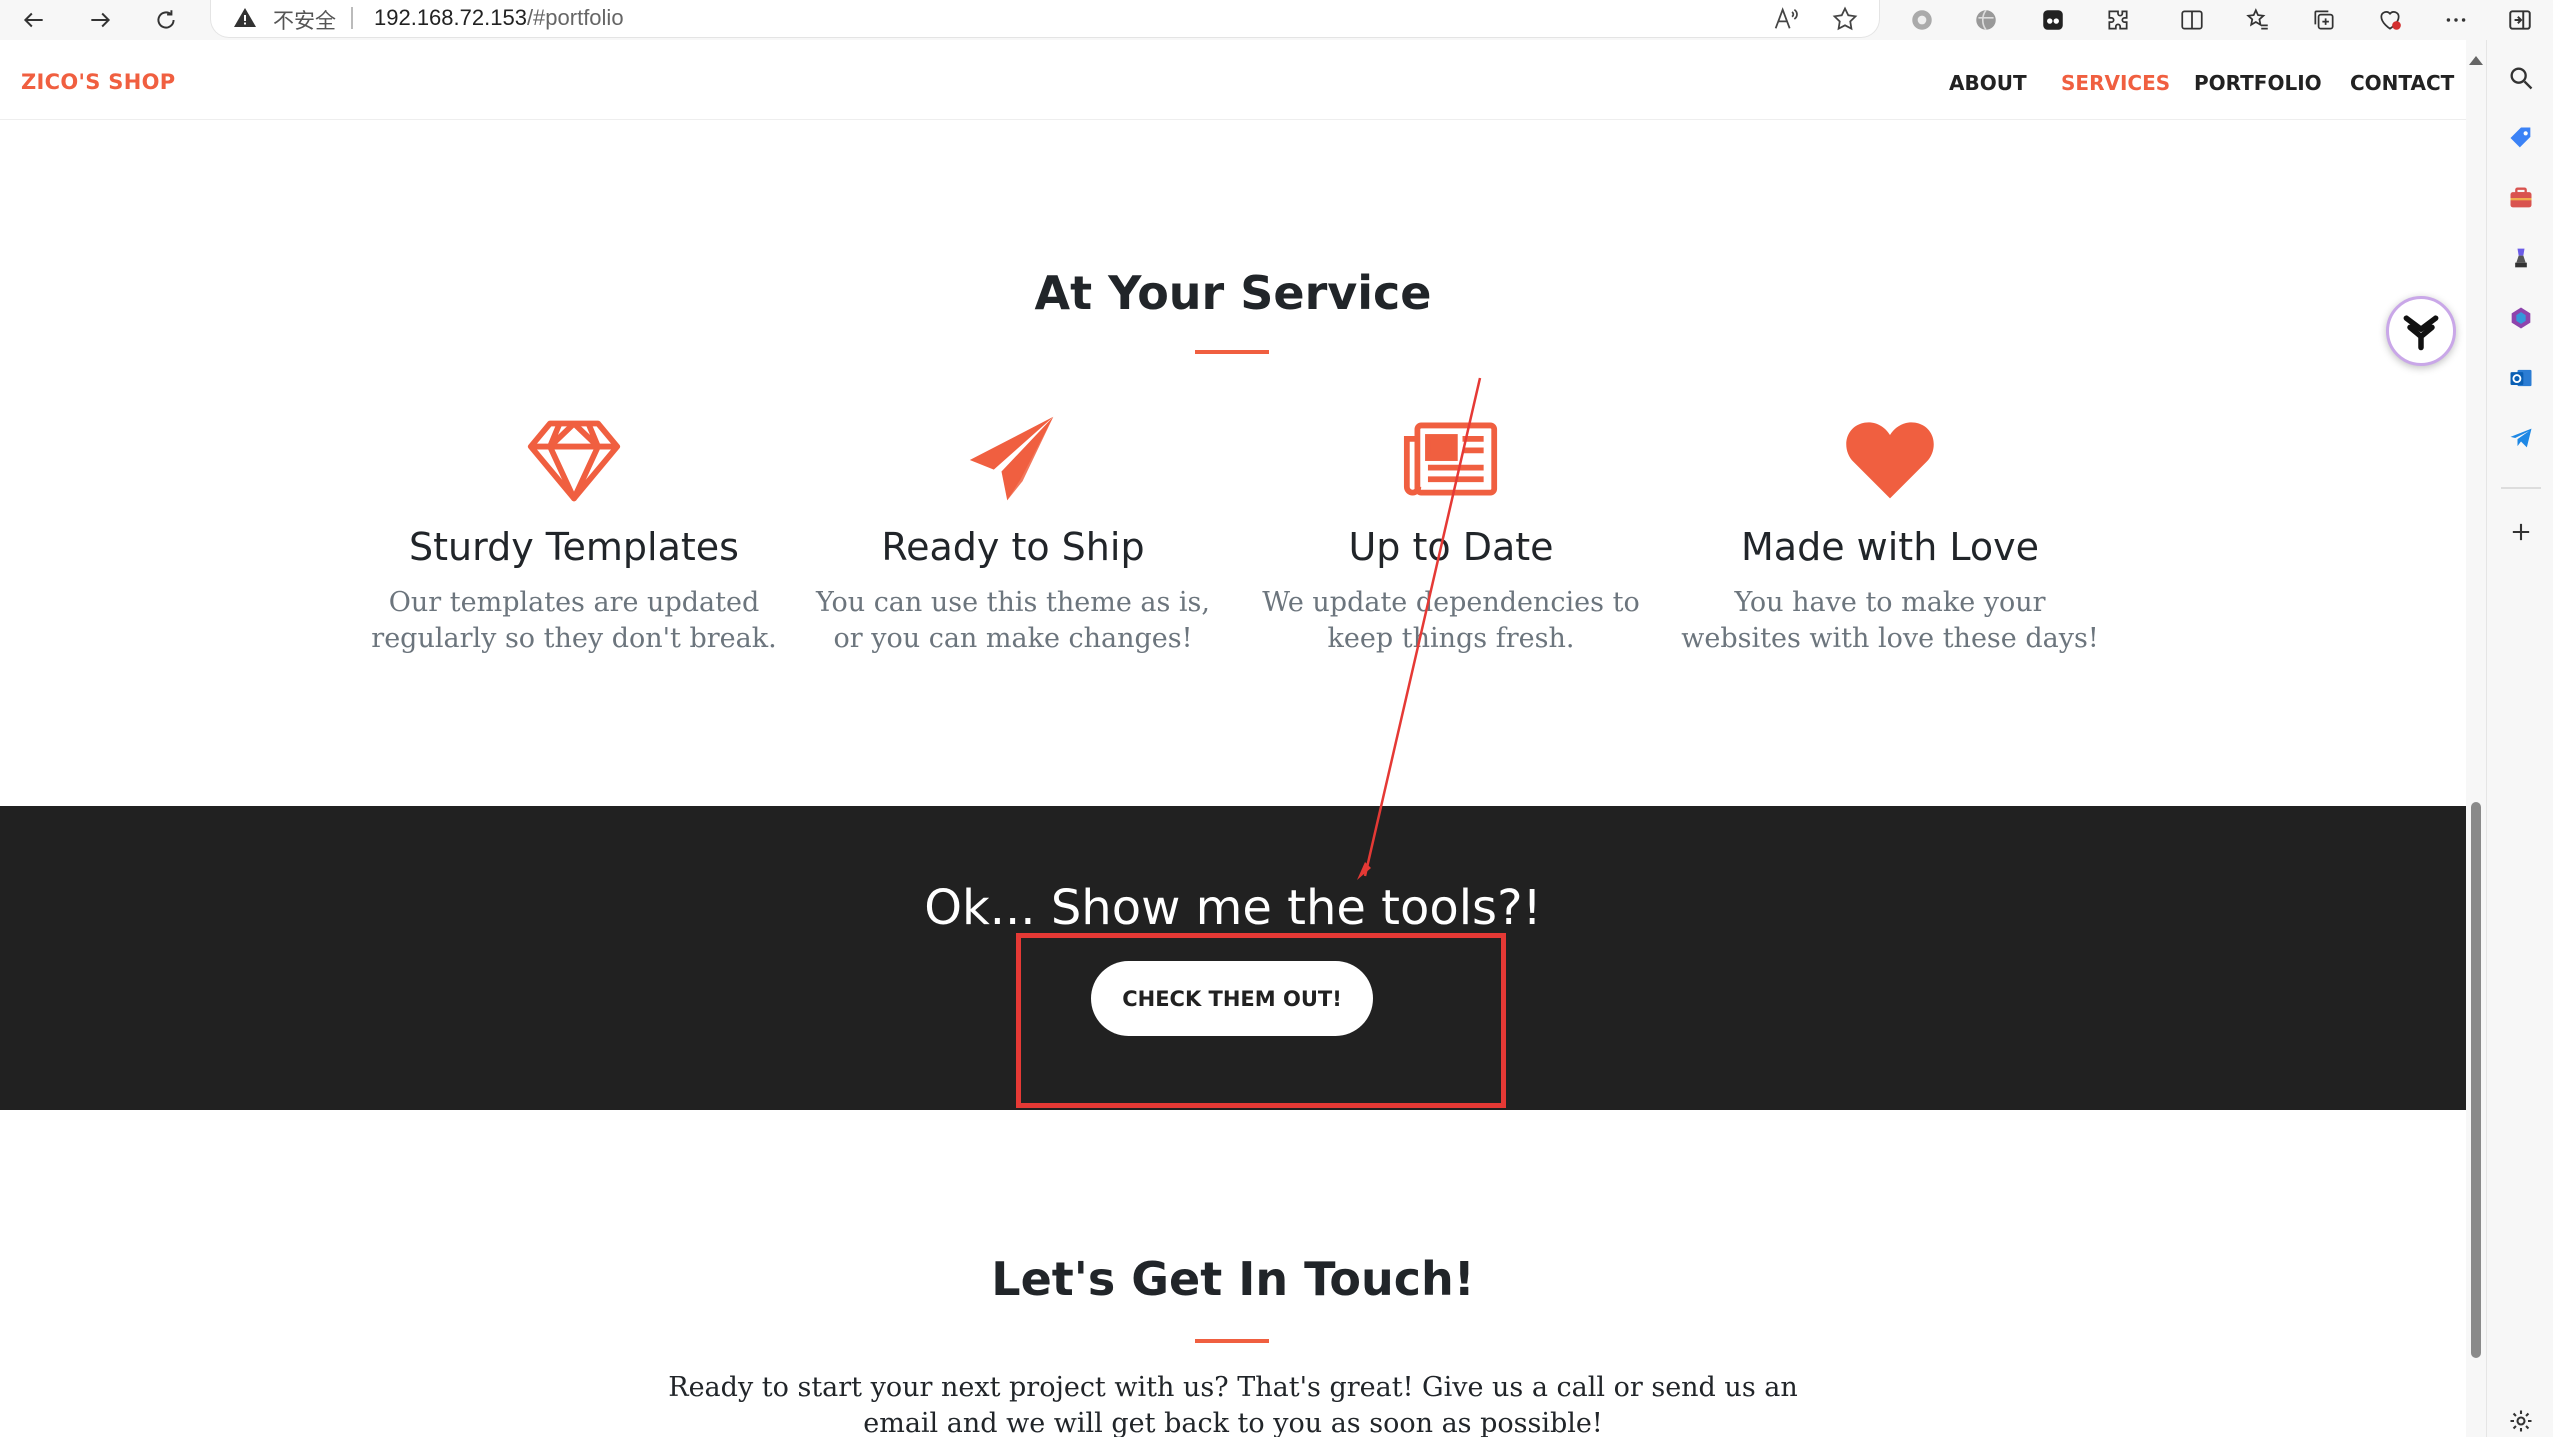 The width and height of the screenshot is (2553, 1437). Describe the element at coordinates (575, 17) in the screenshot. I see `url-path: /#portfolio` at that location.